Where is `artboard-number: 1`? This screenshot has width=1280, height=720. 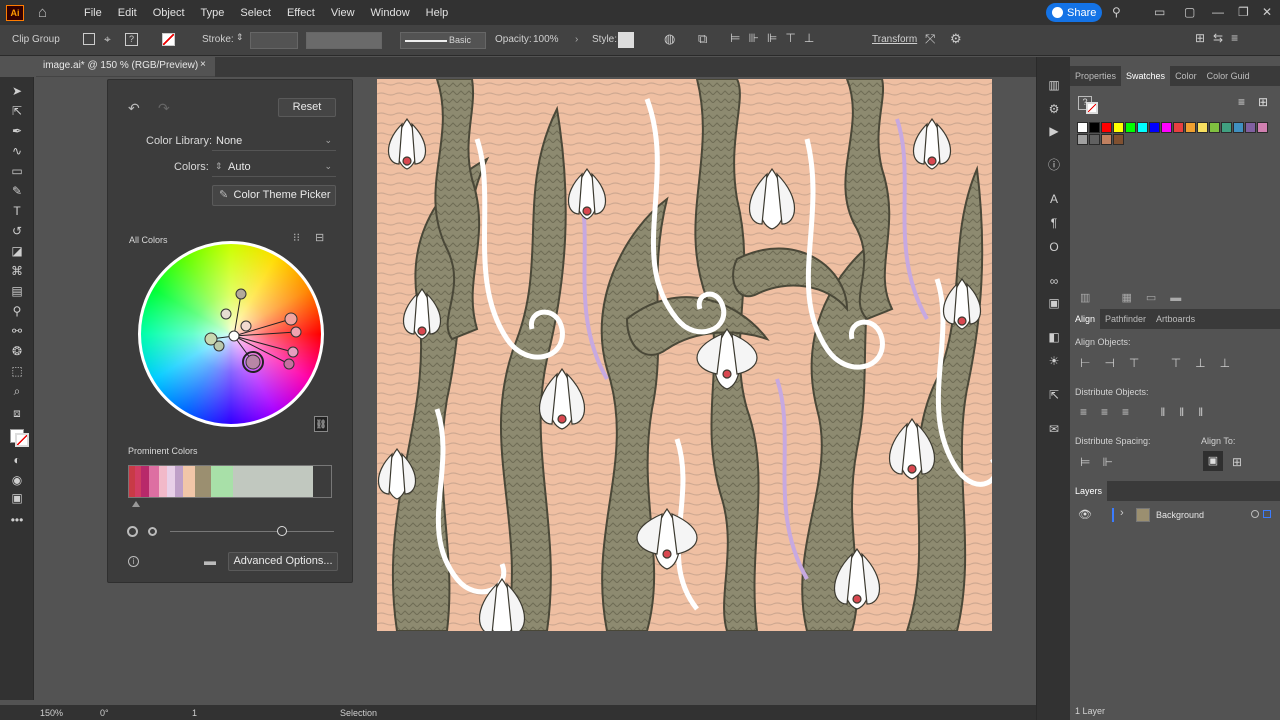
artboard-number: 1 is located at coordinates (194, 713).